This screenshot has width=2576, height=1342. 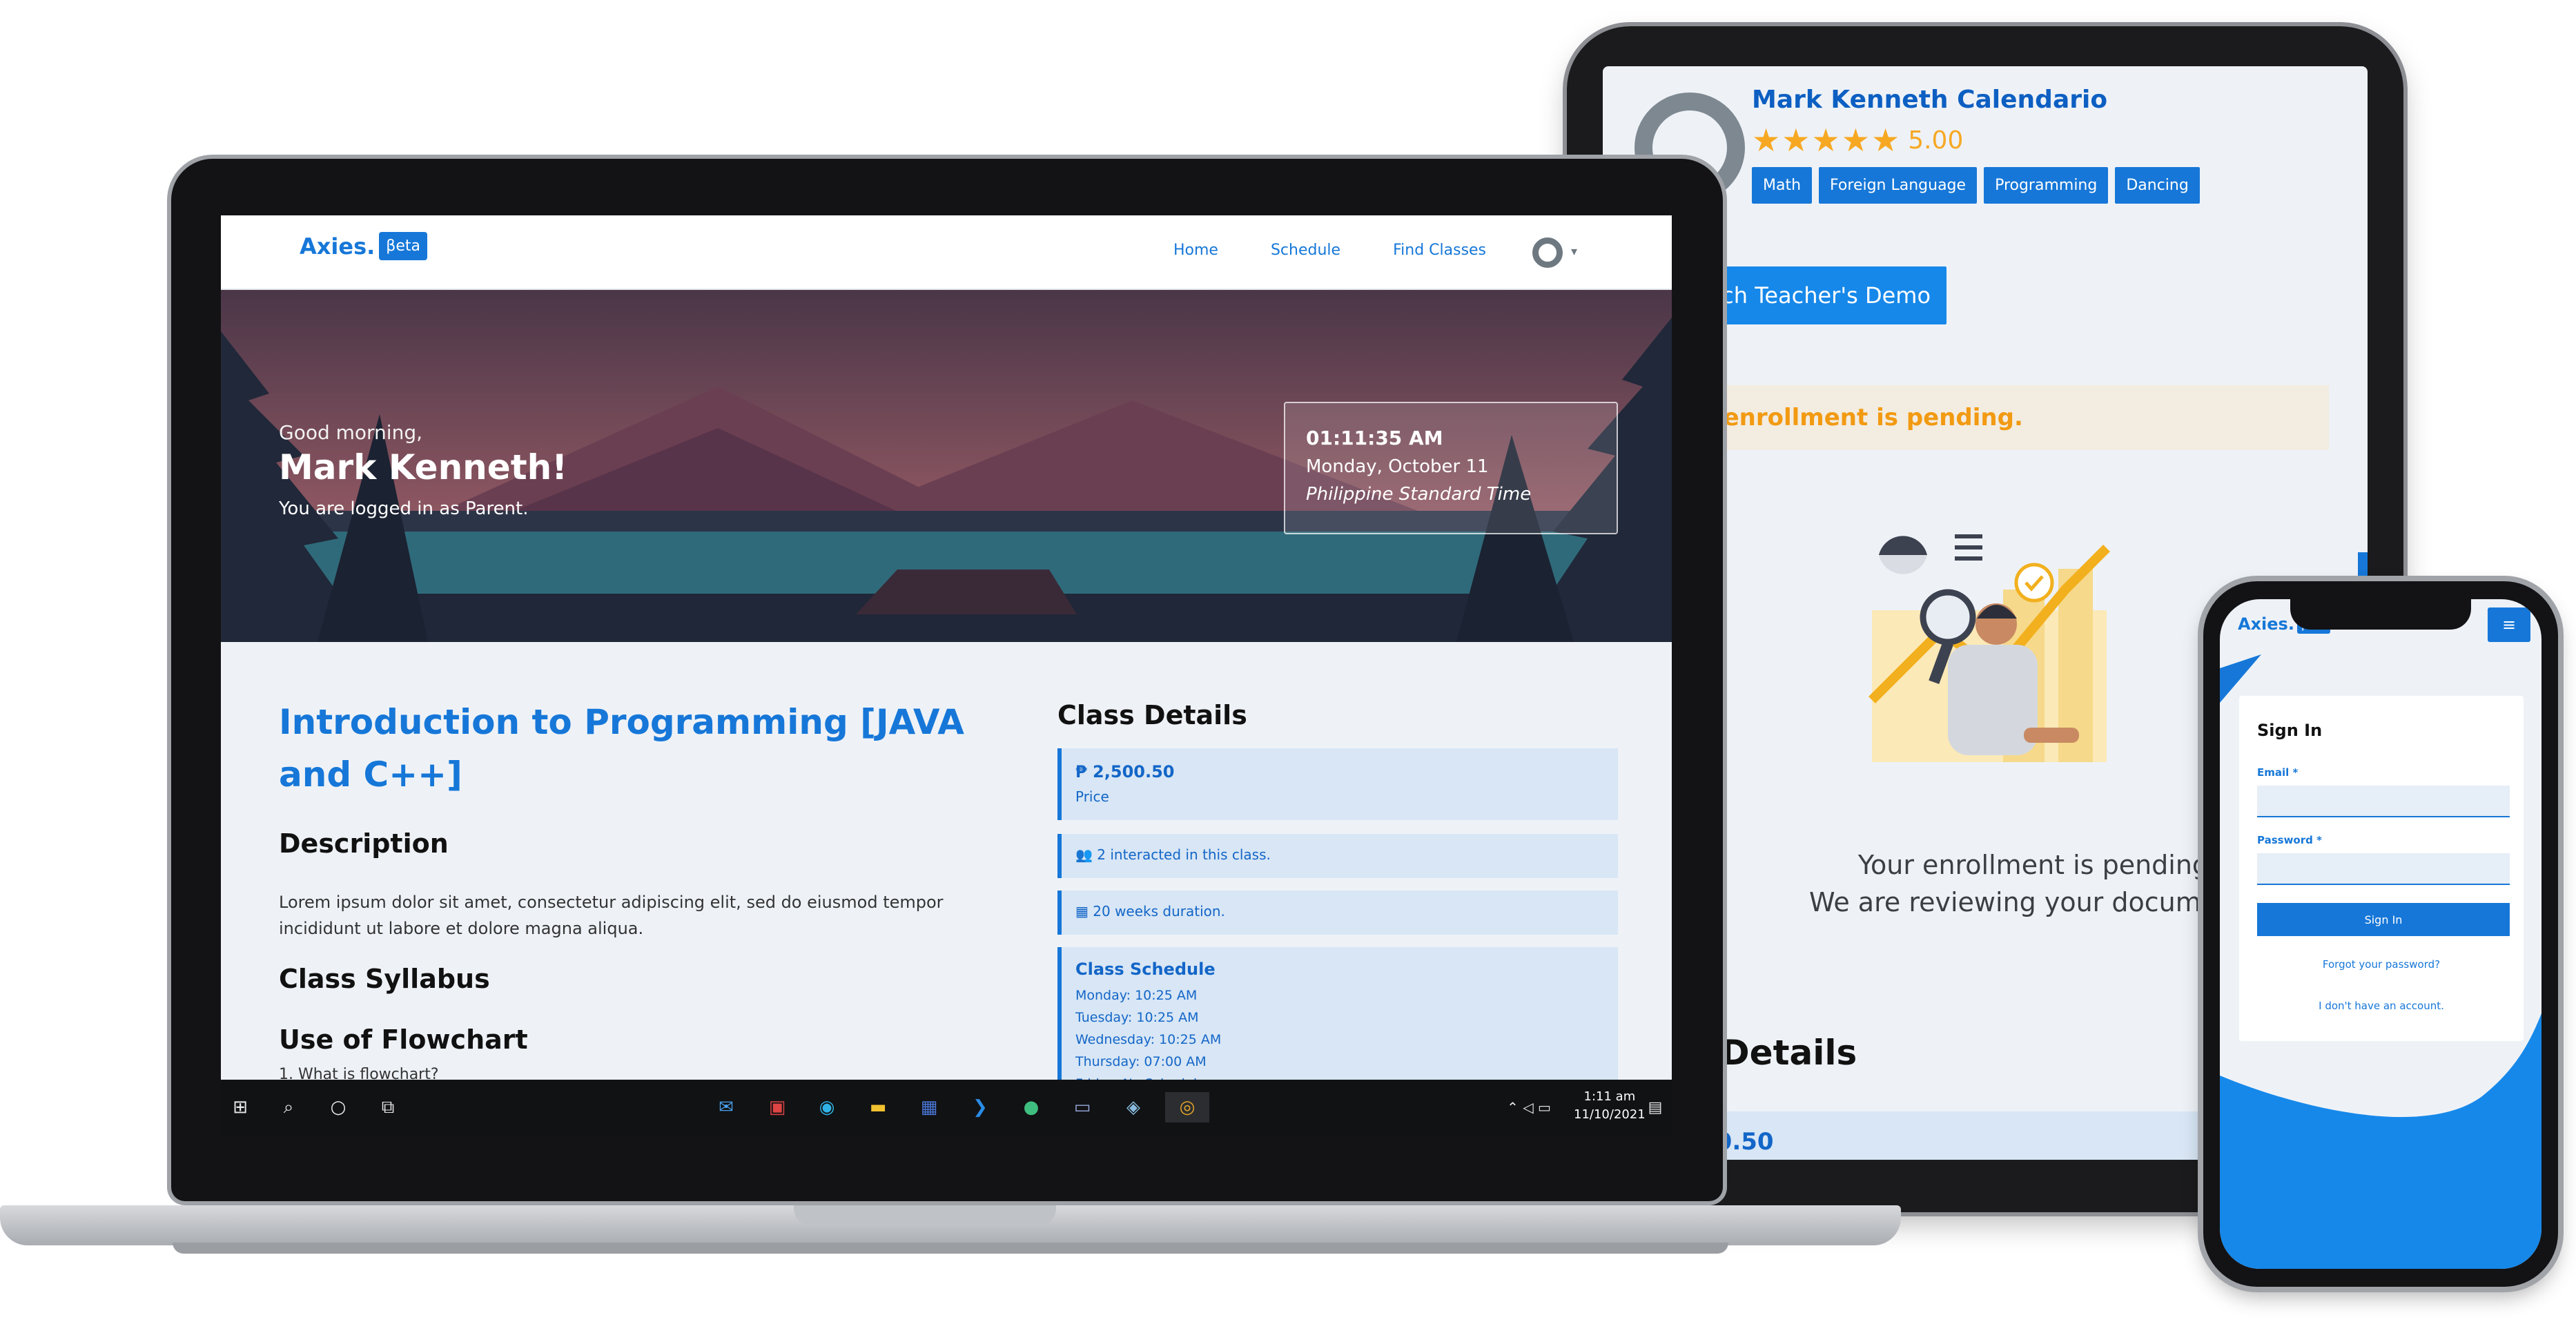 I want to click on tag-foreign-language: Foreign Language, so click(x=1898, y=185).